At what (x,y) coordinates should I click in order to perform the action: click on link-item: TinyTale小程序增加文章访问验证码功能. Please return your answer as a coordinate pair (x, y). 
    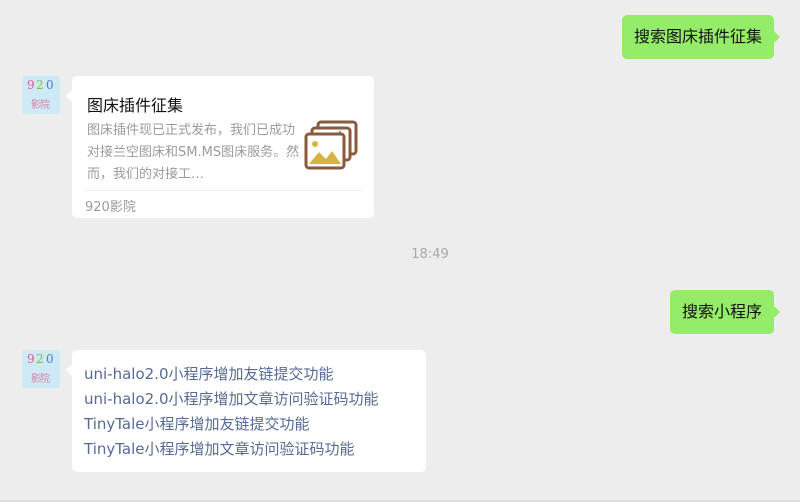
    Looking at the image, I should click on (231, 449).